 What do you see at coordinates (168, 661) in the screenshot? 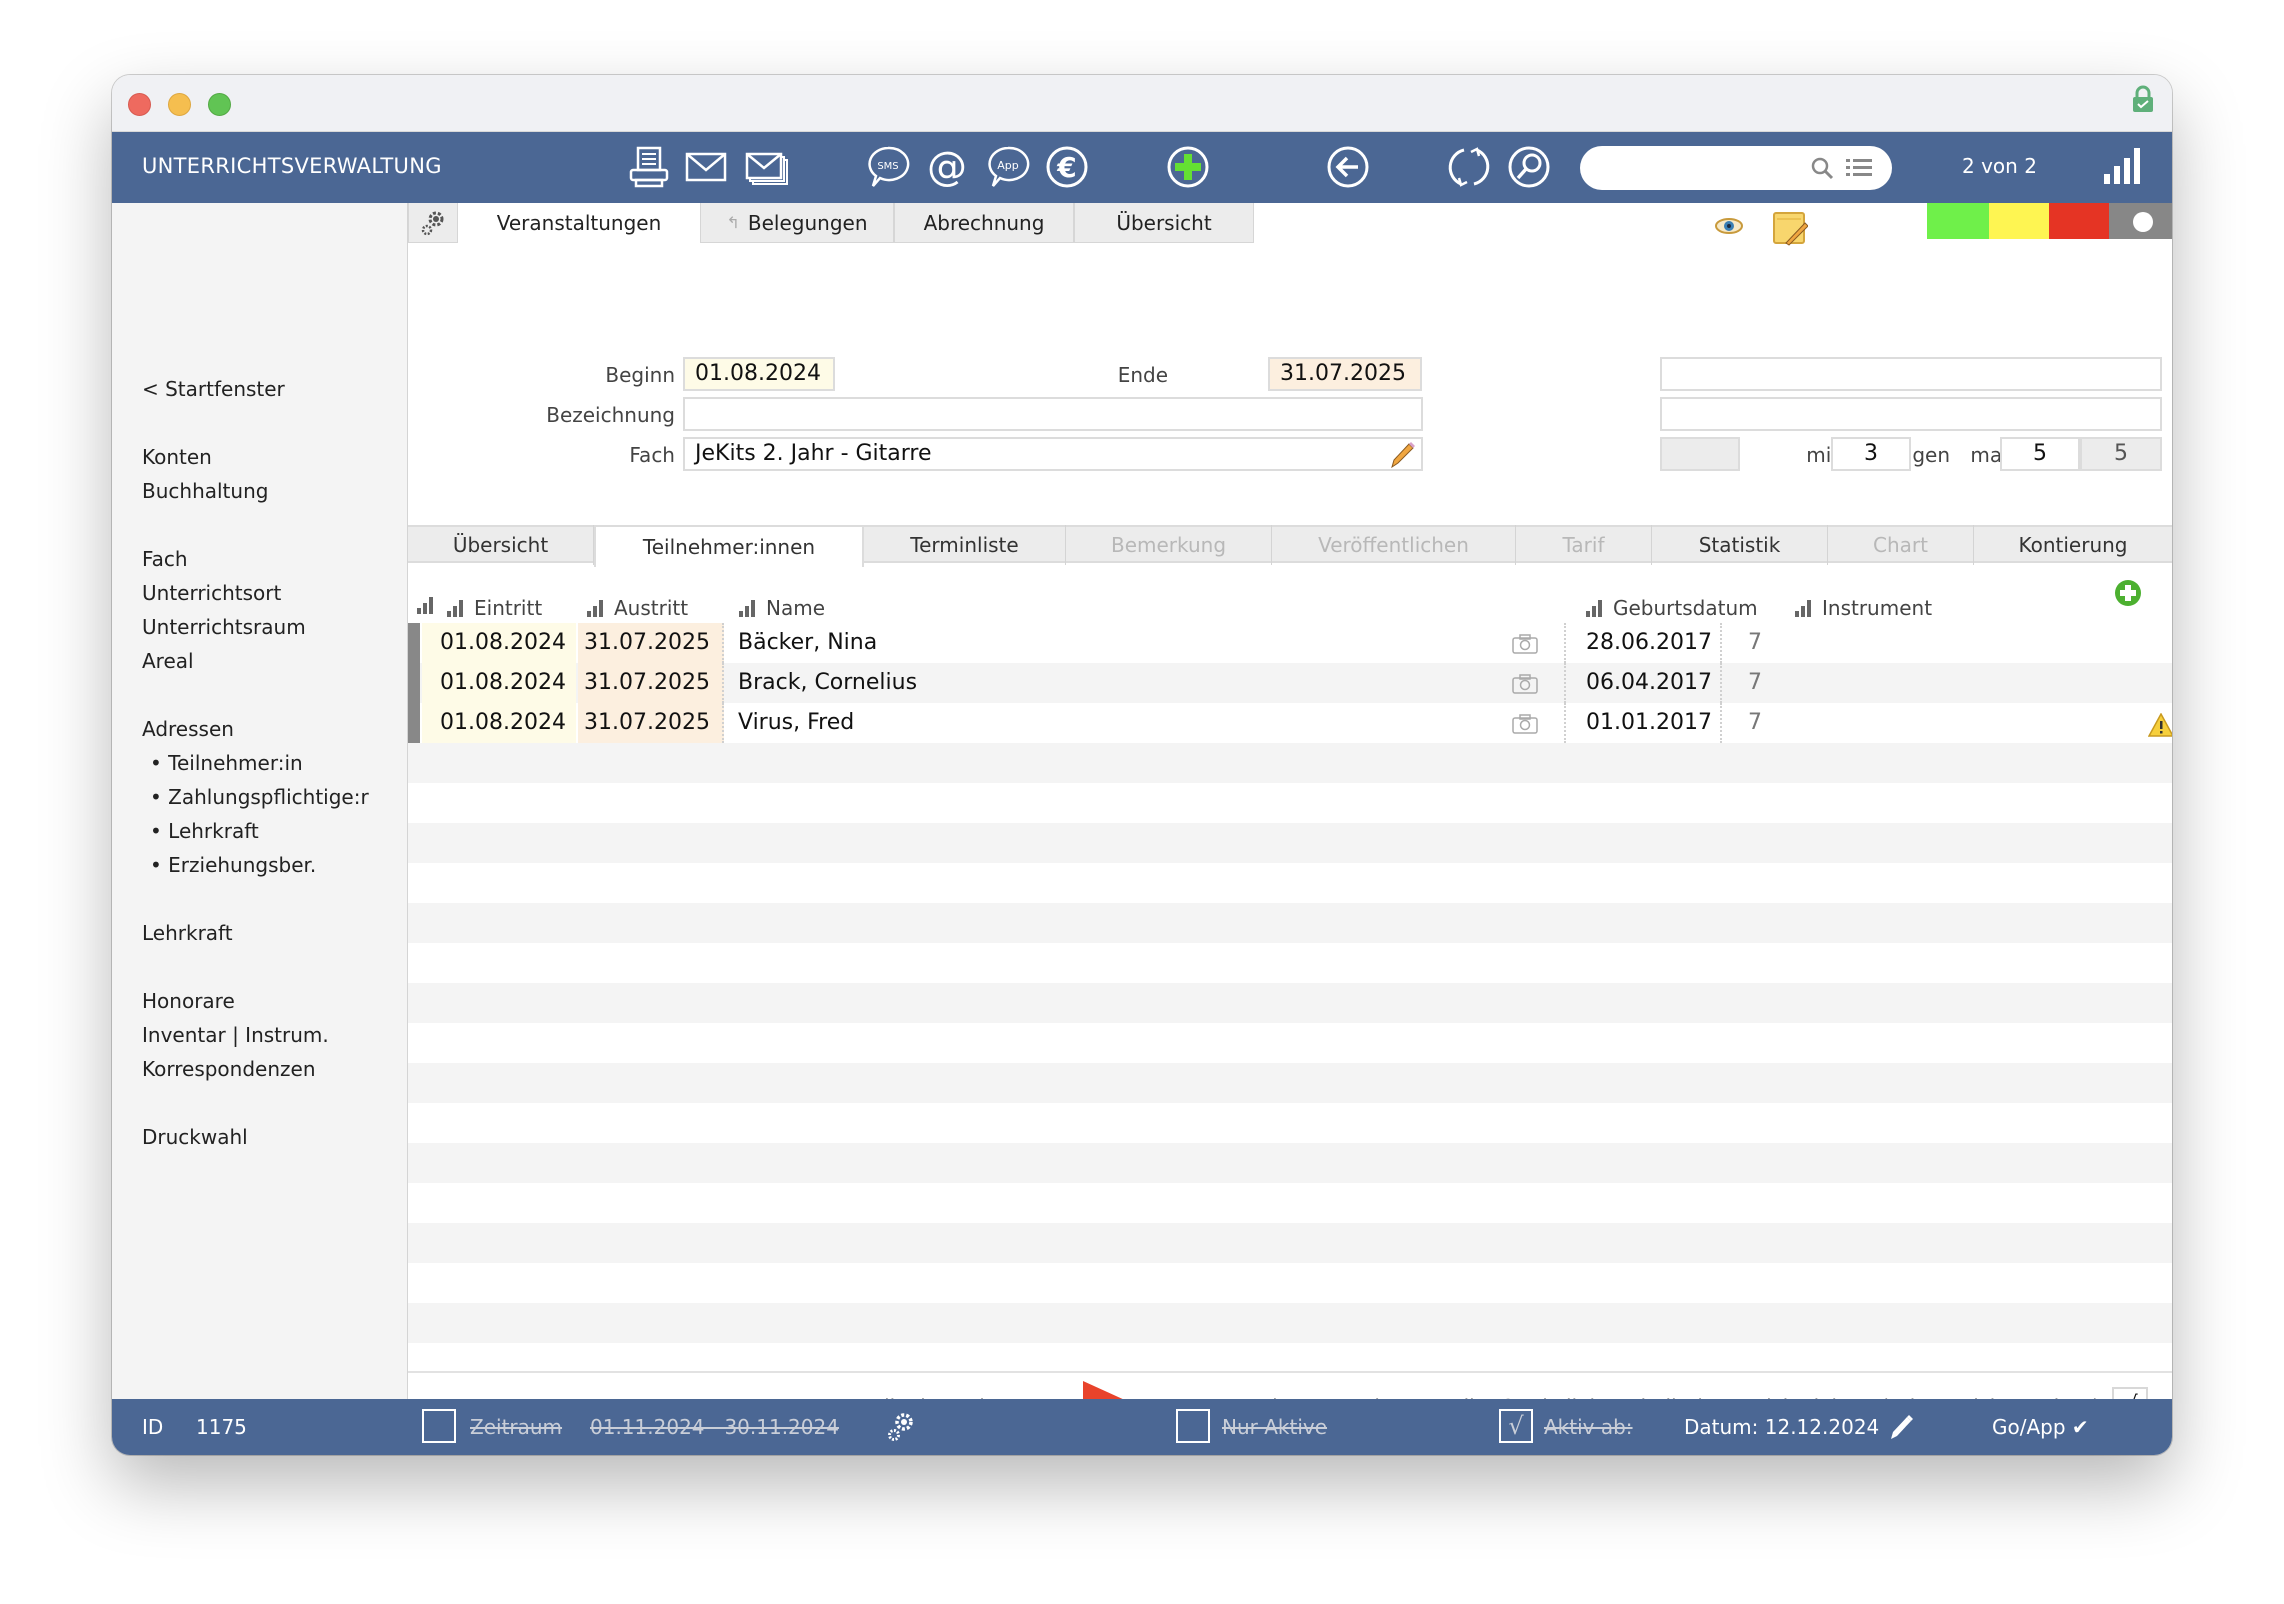
I see `sidebar-item-areal: Areal` at bounding box center [168, 661].